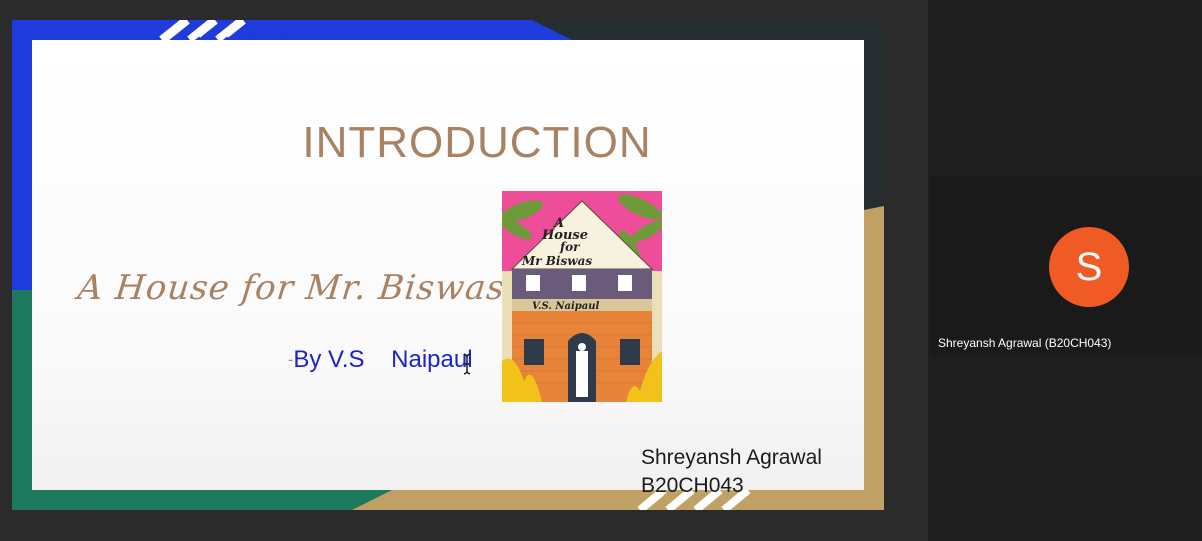 Image resolution: width=1202 pixels, height=541 pixels. I want to click on text-cursor-icon, so click(467, 364).